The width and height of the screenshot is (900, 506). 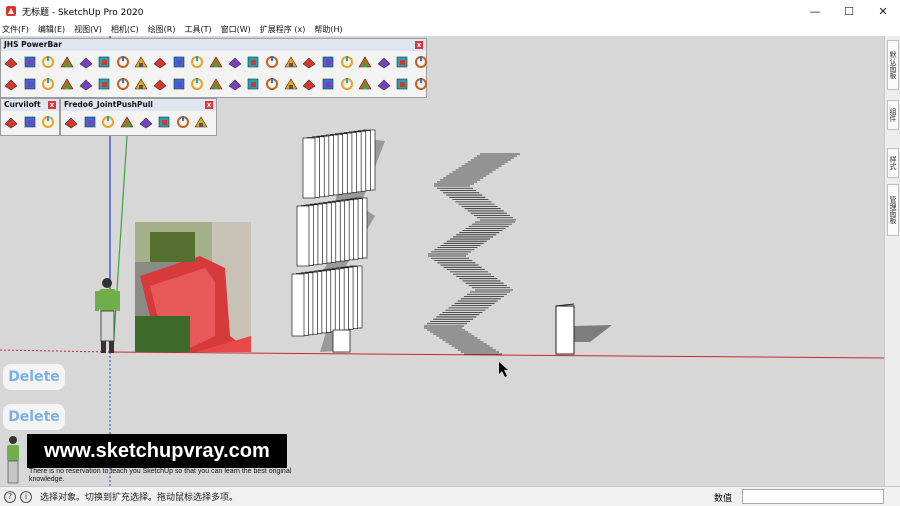 I want to click on status-message: 选择对象。切换到扩充选择。拖动鼠标选择多项。, so click(x=139, y=498).